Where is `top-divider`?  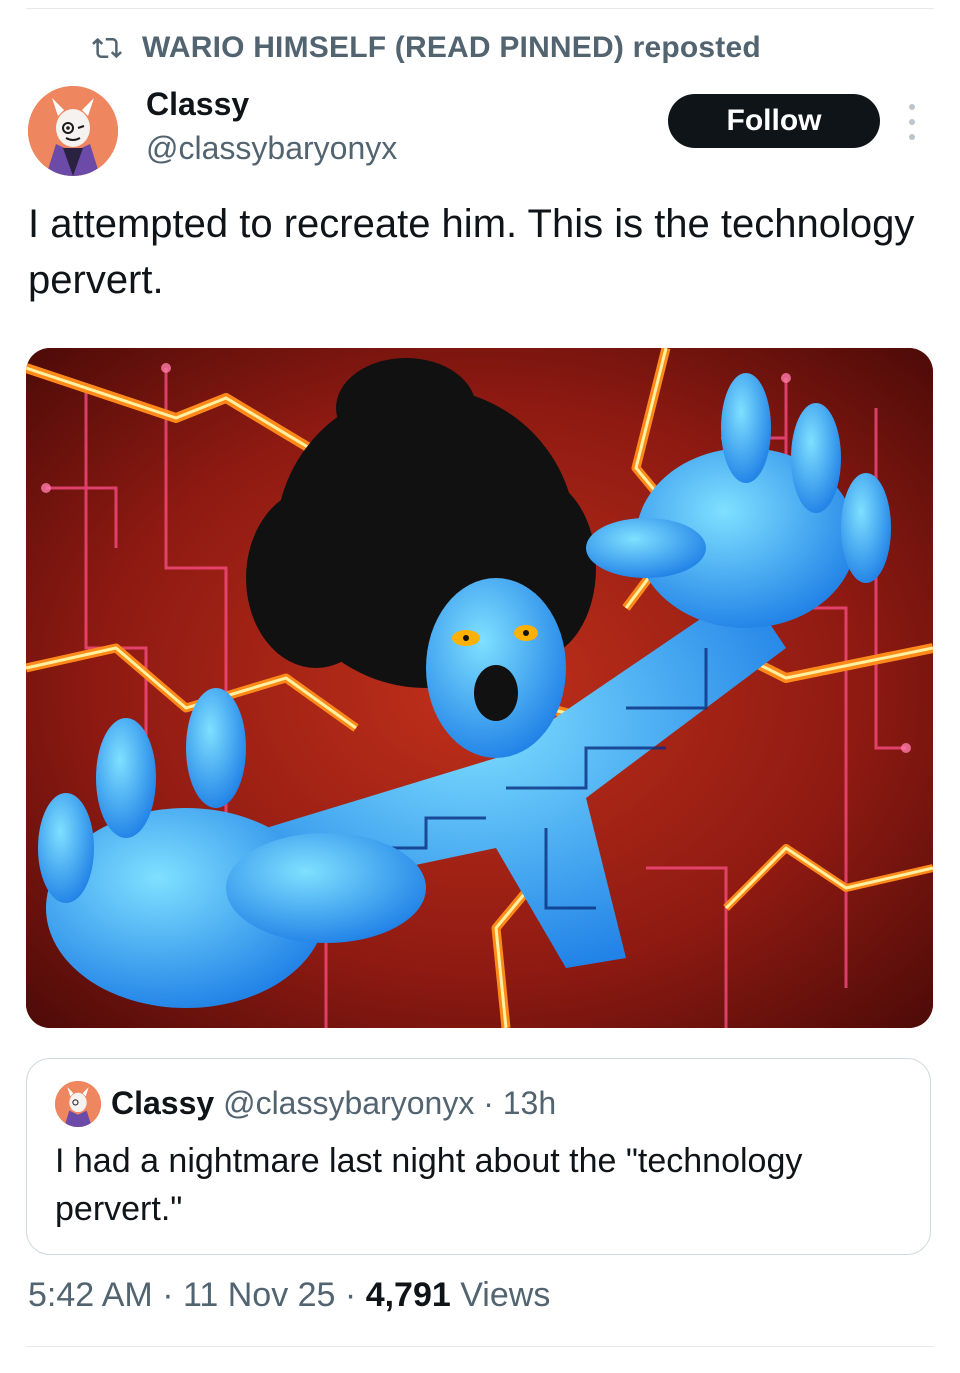 top-divider is located at coordinates (480, 8).